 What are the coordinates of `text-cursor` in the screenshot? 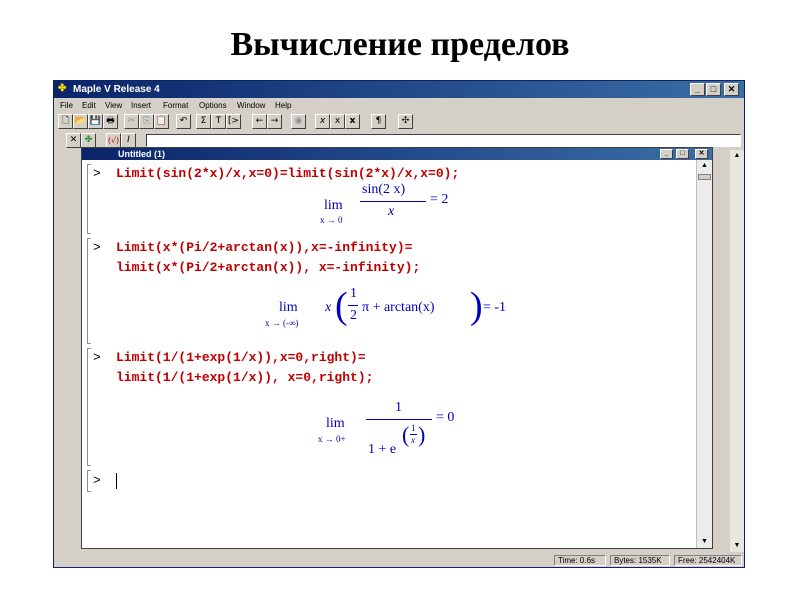 It's located at (116, 481).